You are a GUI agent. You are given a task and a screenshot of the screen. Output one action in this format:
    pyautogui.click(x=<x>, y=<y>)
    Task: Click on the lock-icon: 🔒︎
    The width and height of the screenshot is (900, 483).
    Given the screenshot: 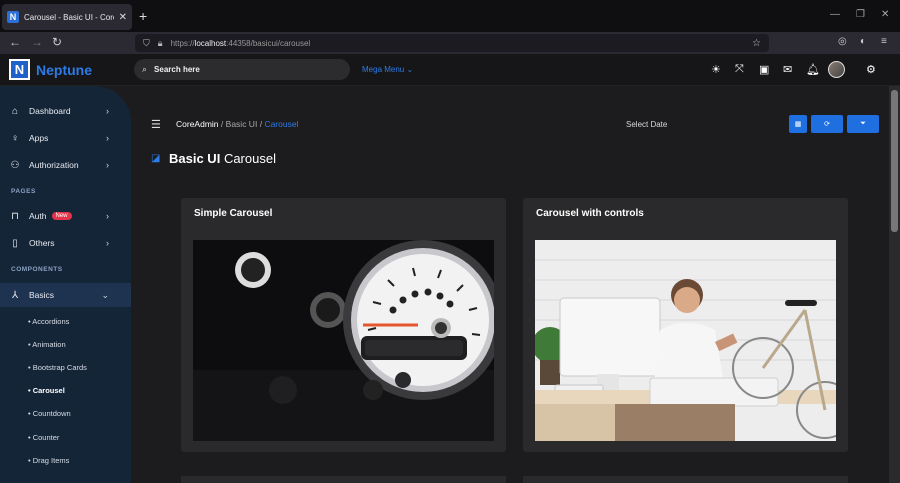 What is the action you would take?
    pyautogui.click(x=160, y=42)
    